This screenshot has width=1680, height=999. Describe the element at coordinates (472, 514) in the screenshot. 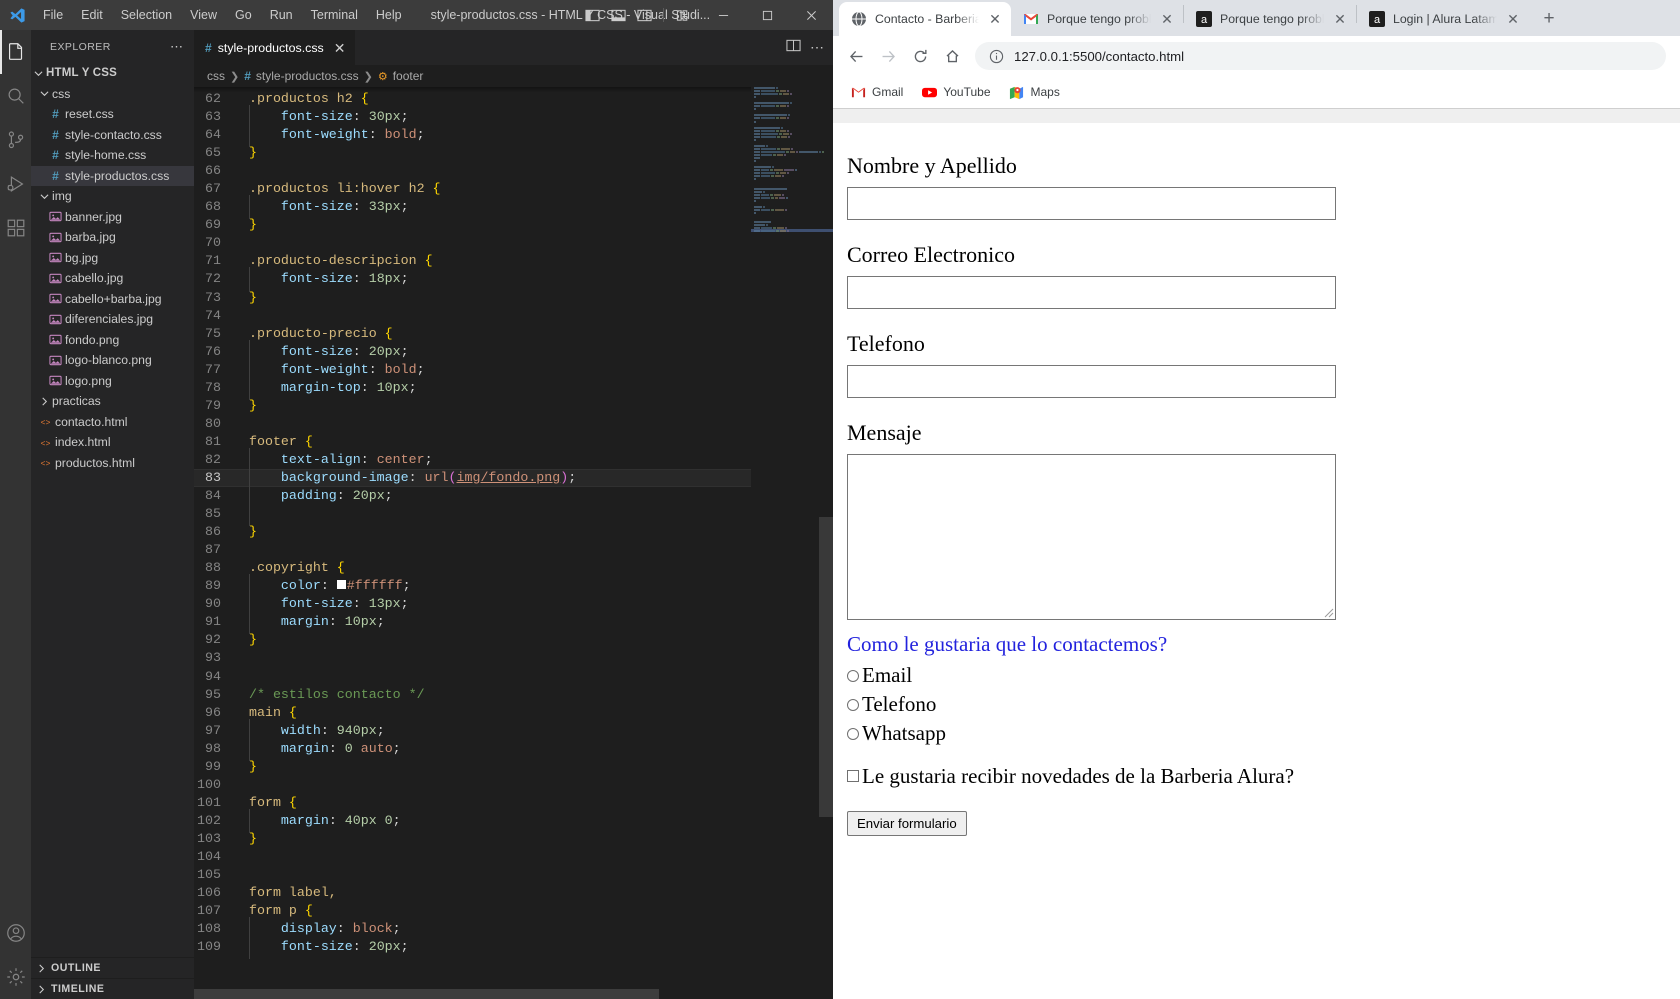

I see `code-line: 85` at that location.